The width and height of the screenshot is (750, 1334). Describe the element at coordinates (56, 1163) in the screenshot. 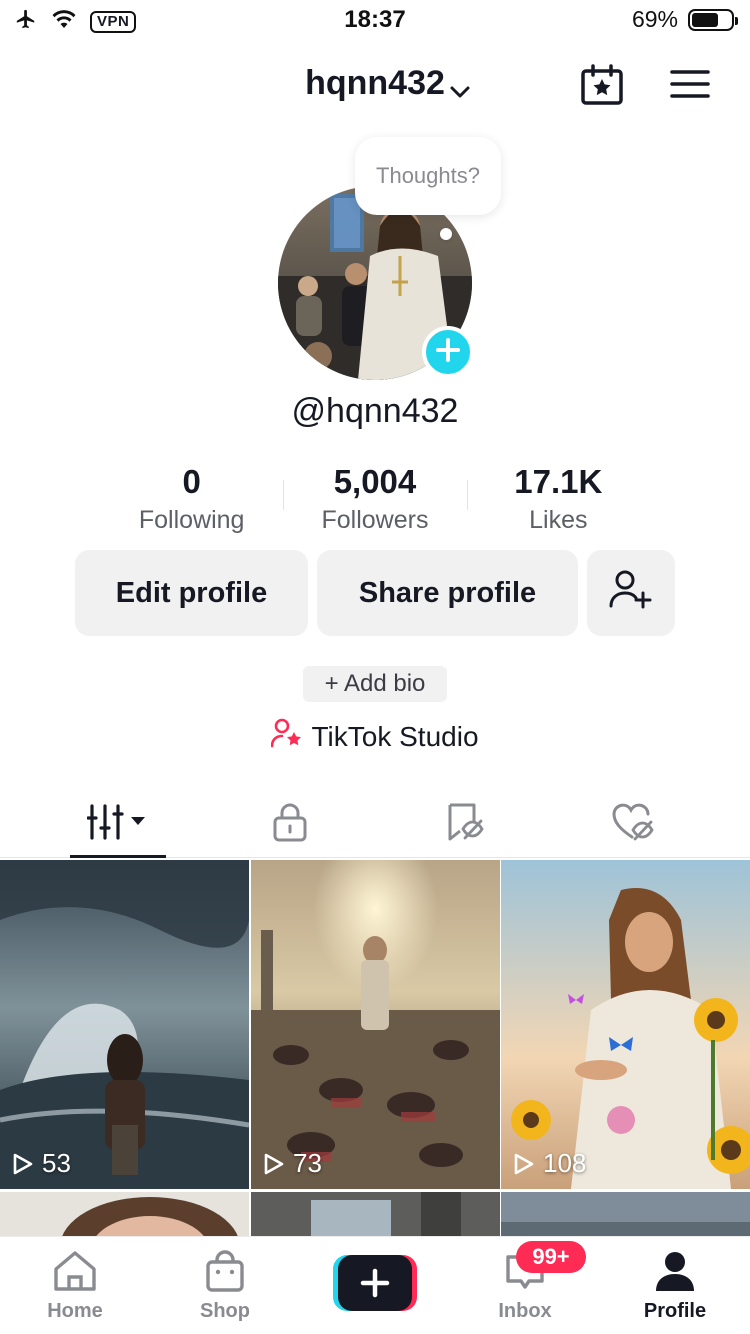

I see `view-count-value: 53` at that location.